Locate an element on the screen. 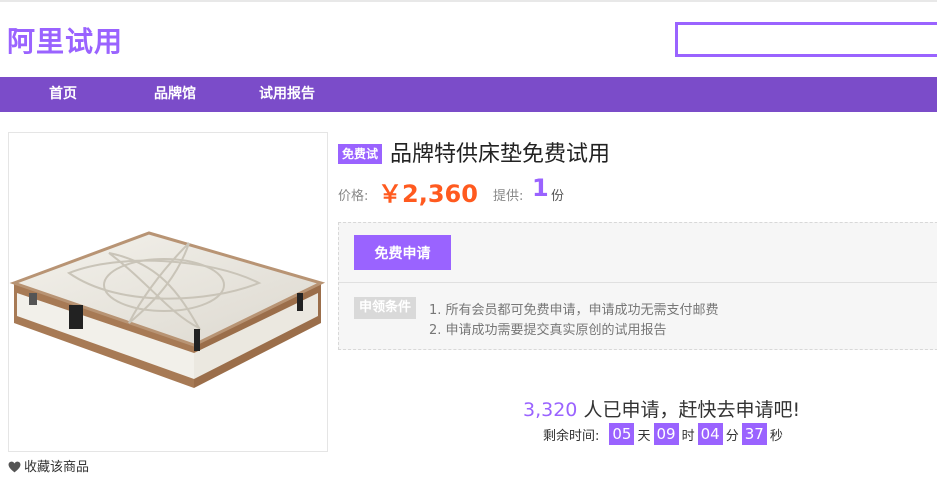  condition-item: 1. 所有会员都可免费申请，申请成功无需支付邮费 is located at coordinates (574, 310).